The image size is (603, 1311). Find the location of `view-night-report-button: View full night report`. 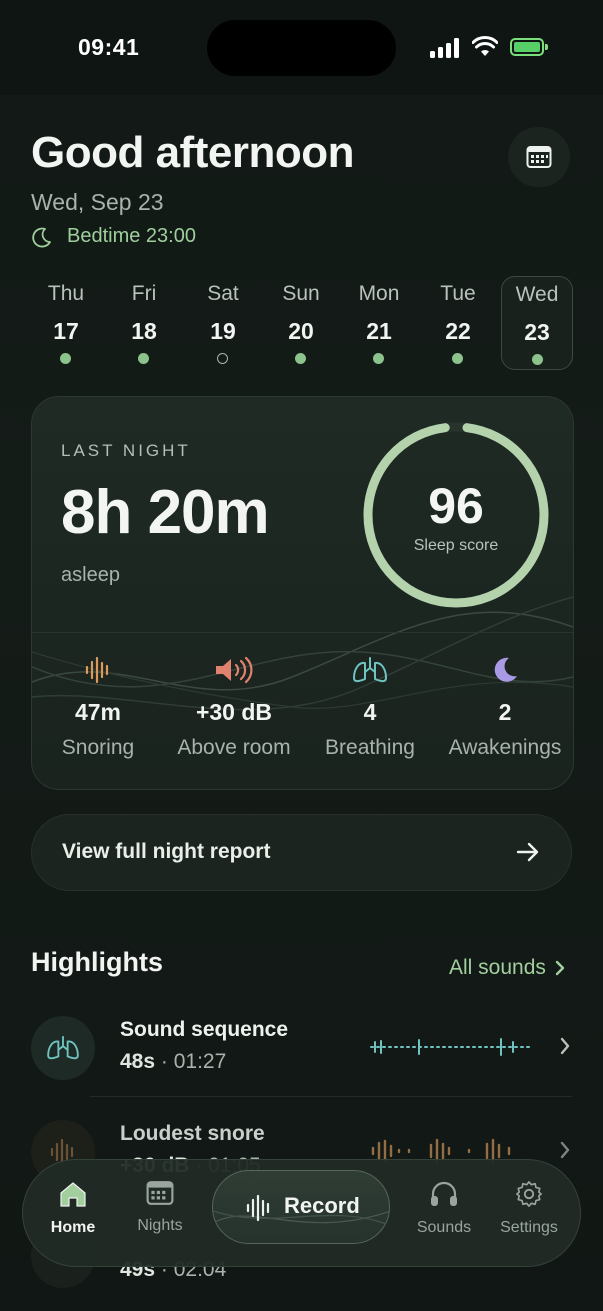

view-night-report-button: View full night report is located at coordinates (301, 852).